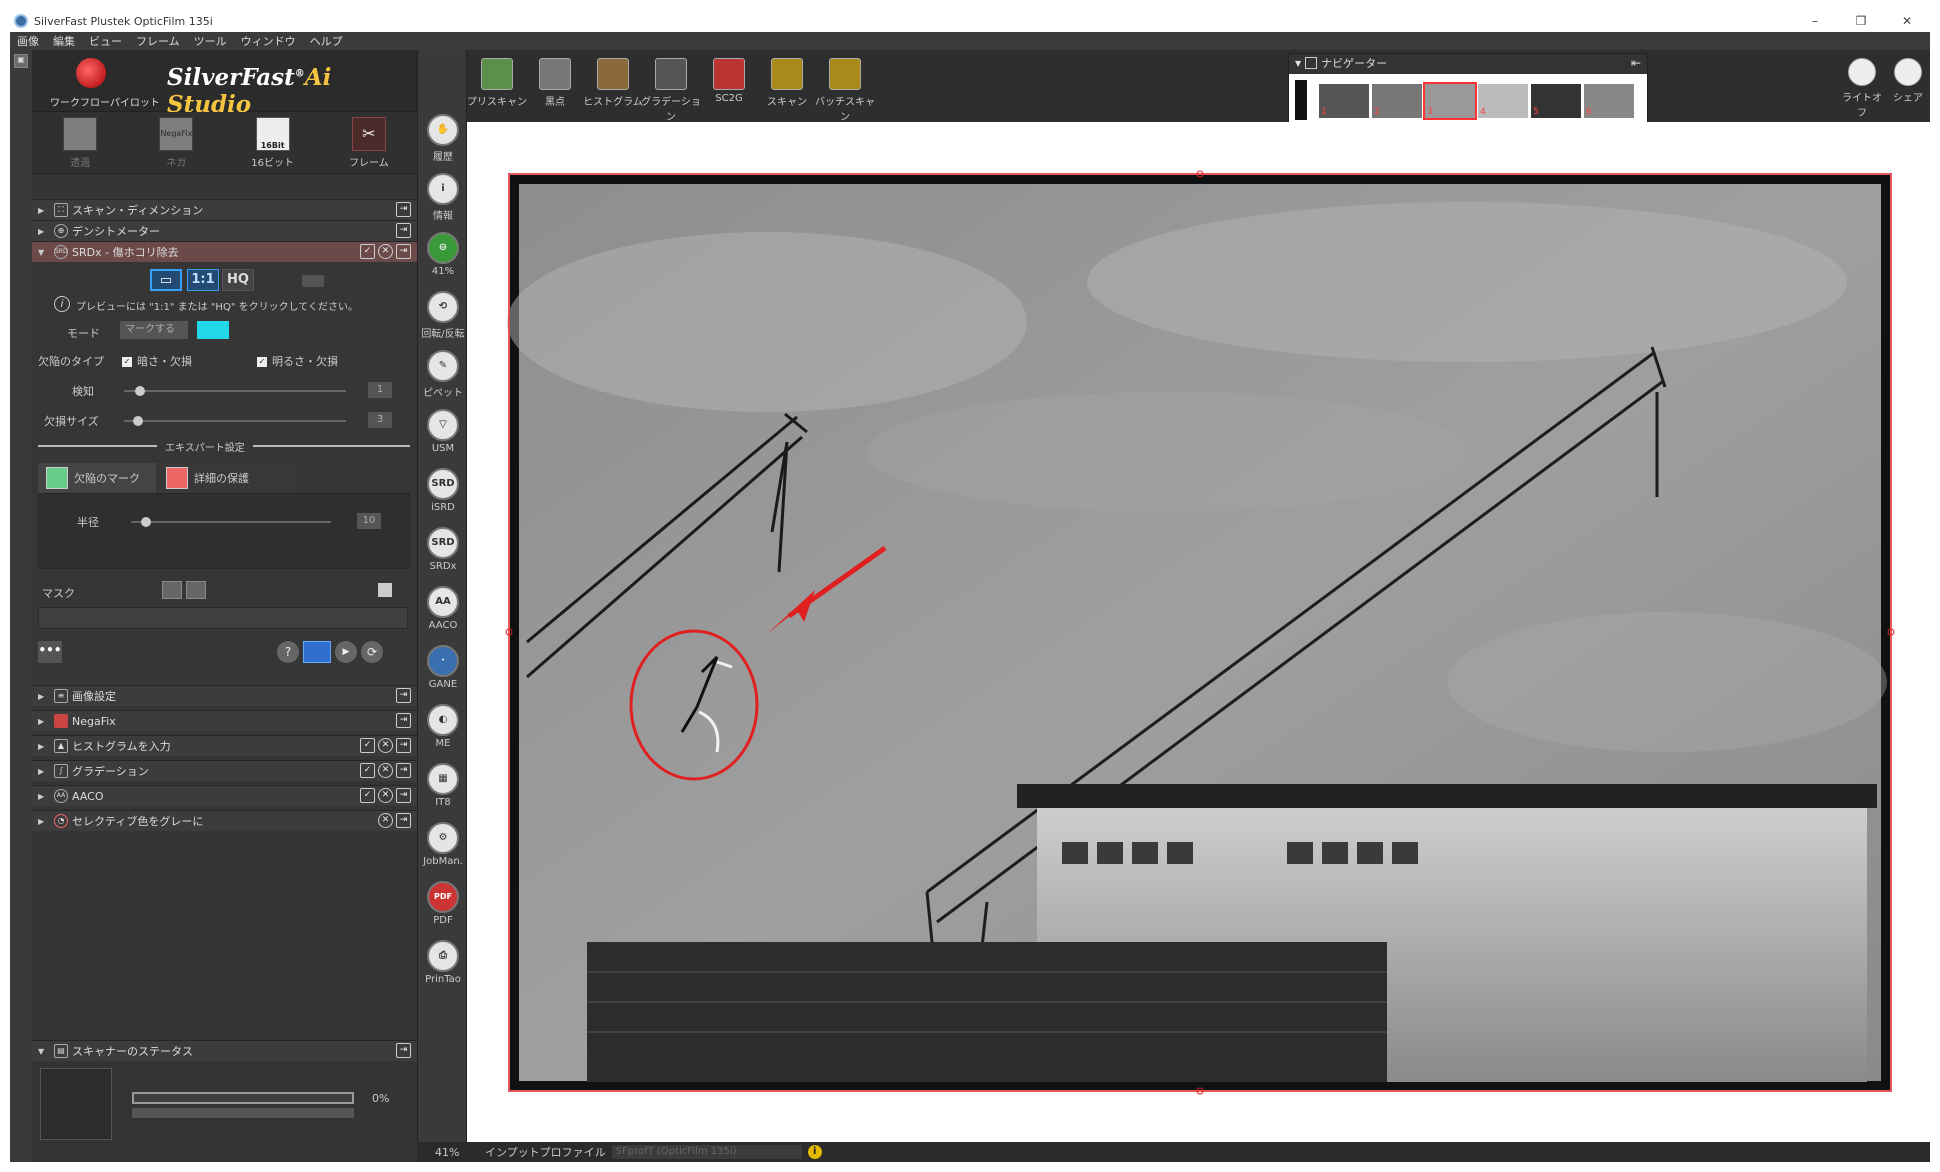  Describe the element at coordinates (224, 251) in the screenshot. I see `section-srdx: ▼ SRD SRDx - 傷ホコリ除去 ✓ ✕ ⇥` at that location.